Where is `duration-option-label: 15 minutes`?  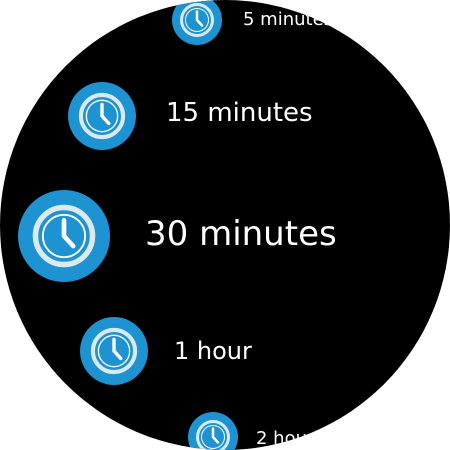 duration-option-label: 15 minutes is located at coordinates (239, 113).